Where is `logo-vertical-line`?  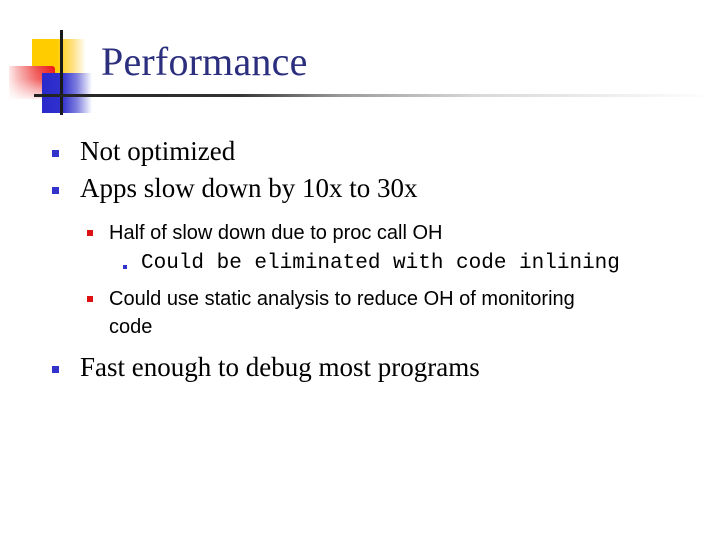 logo-vertical-line is located at coordinates (61, 72).